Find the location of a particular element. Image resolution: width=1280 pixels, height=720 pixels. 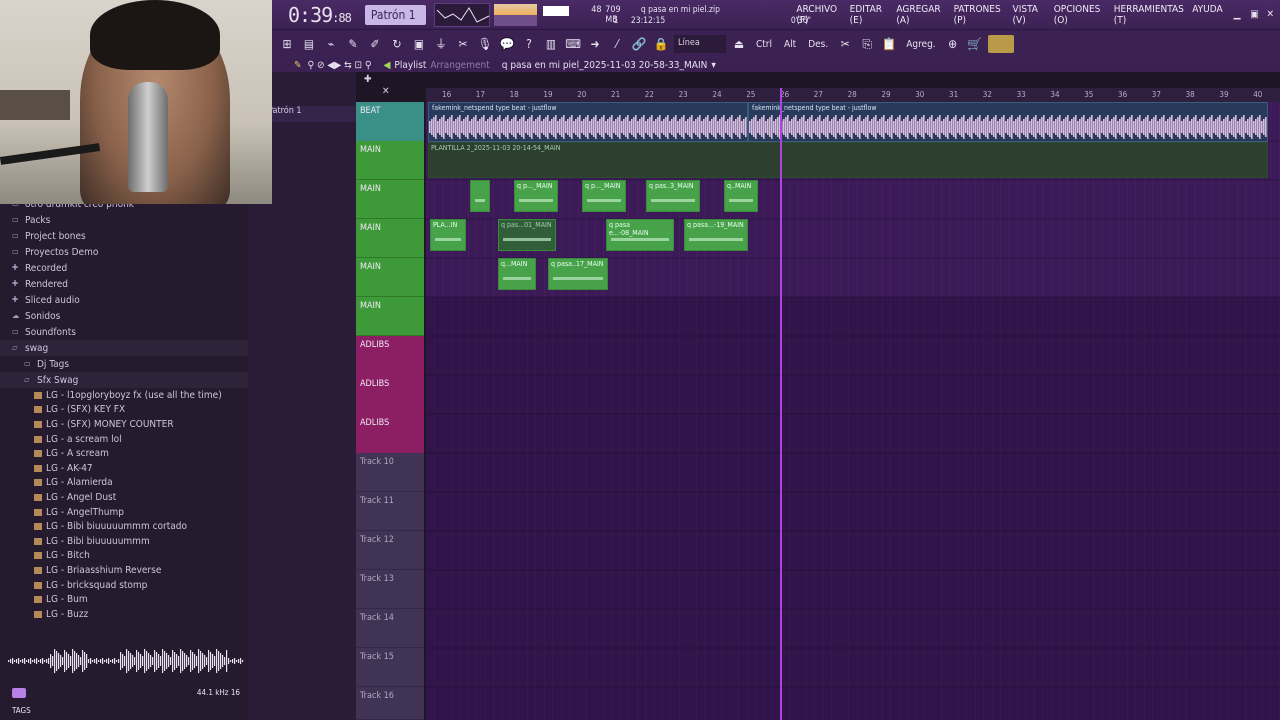

pattern-clip: PLA...IN is located at coordinates (448, 235).